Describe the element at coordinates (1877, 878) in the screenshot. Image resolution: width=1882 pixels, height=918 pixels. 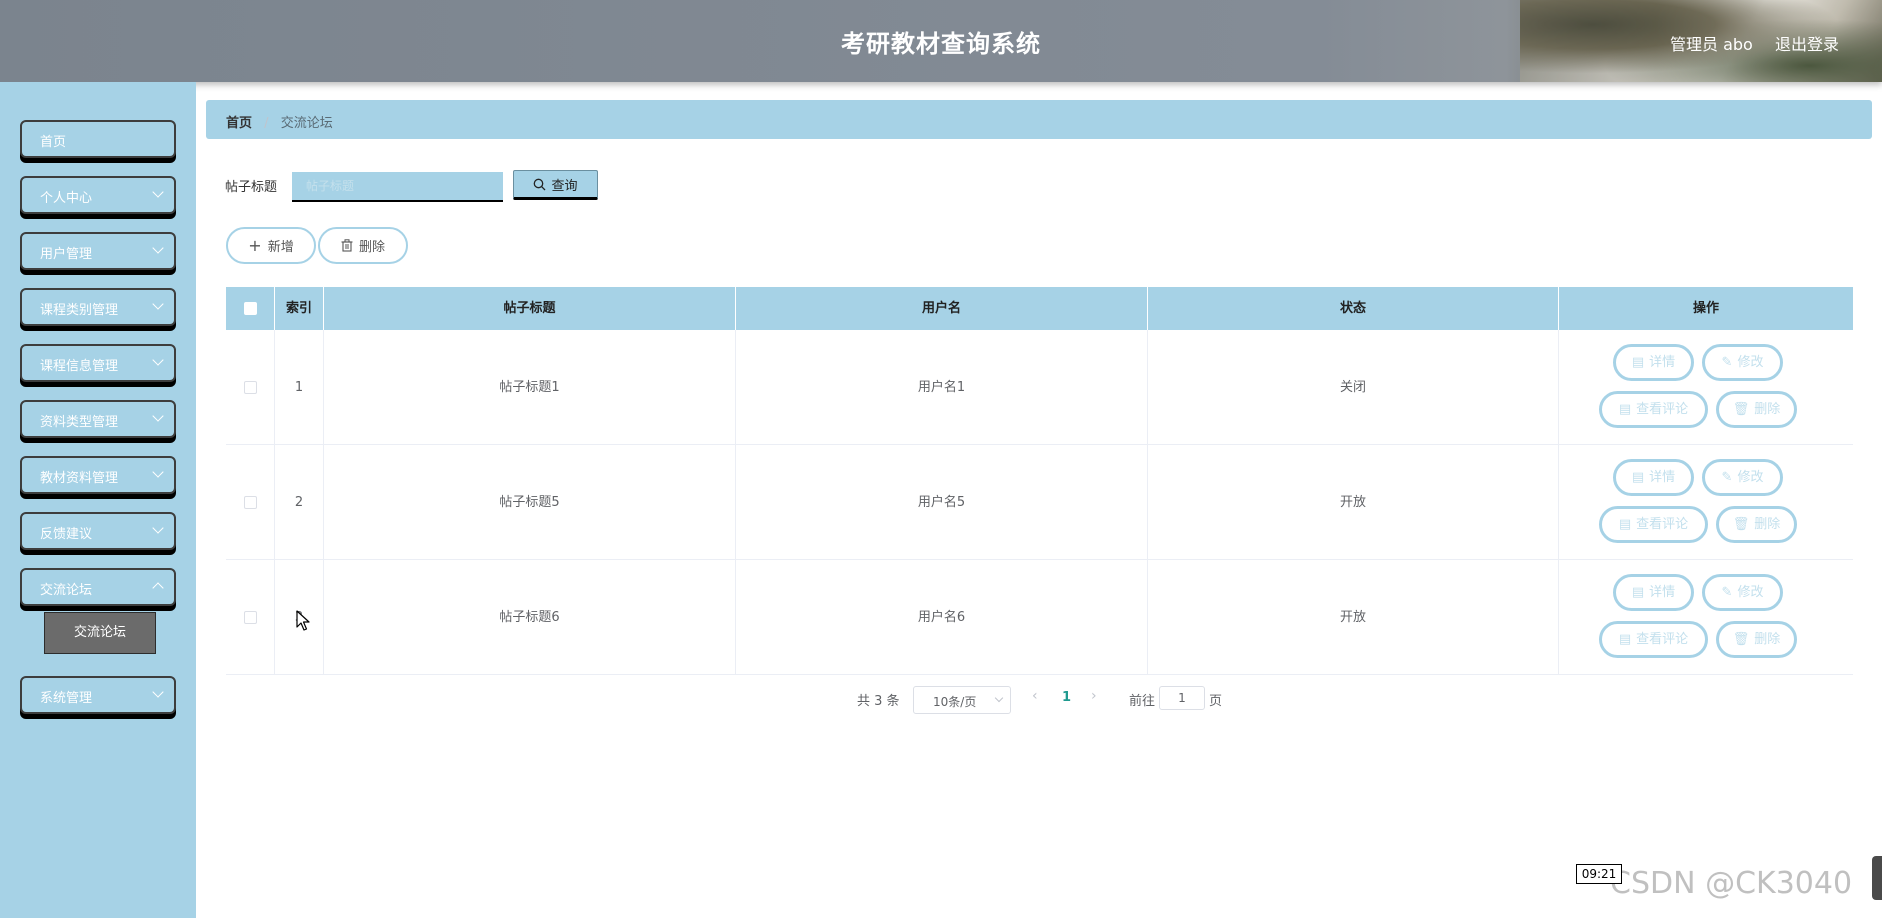
I see `edge-tab` at that location.